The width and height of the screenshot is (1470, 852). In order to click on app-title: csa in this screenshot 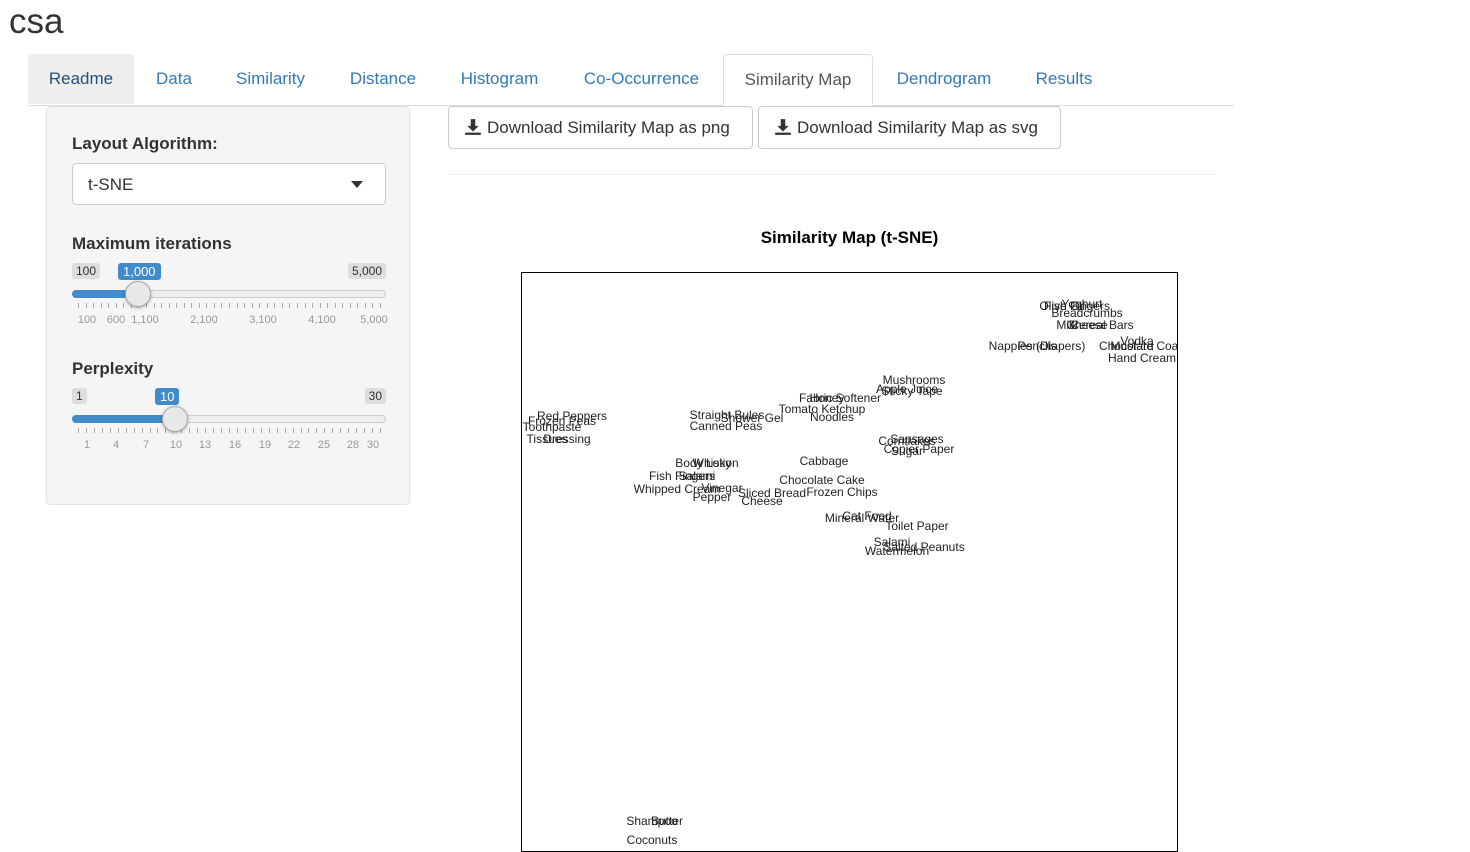, I will do `click(36, 21)`.